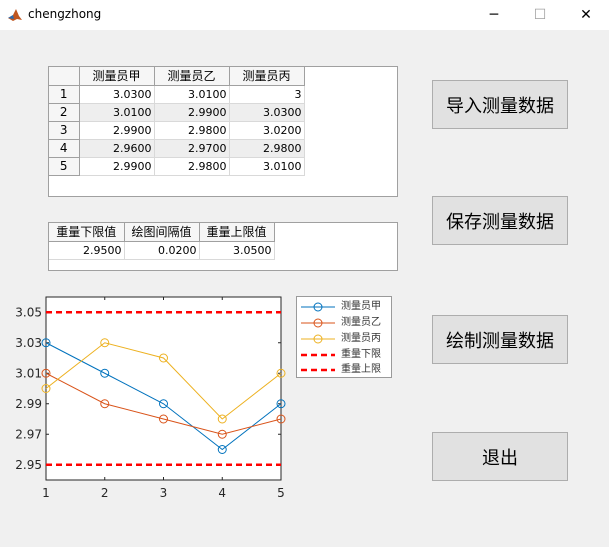  I want to click on x-tick-label: 4, so click(222, 493).